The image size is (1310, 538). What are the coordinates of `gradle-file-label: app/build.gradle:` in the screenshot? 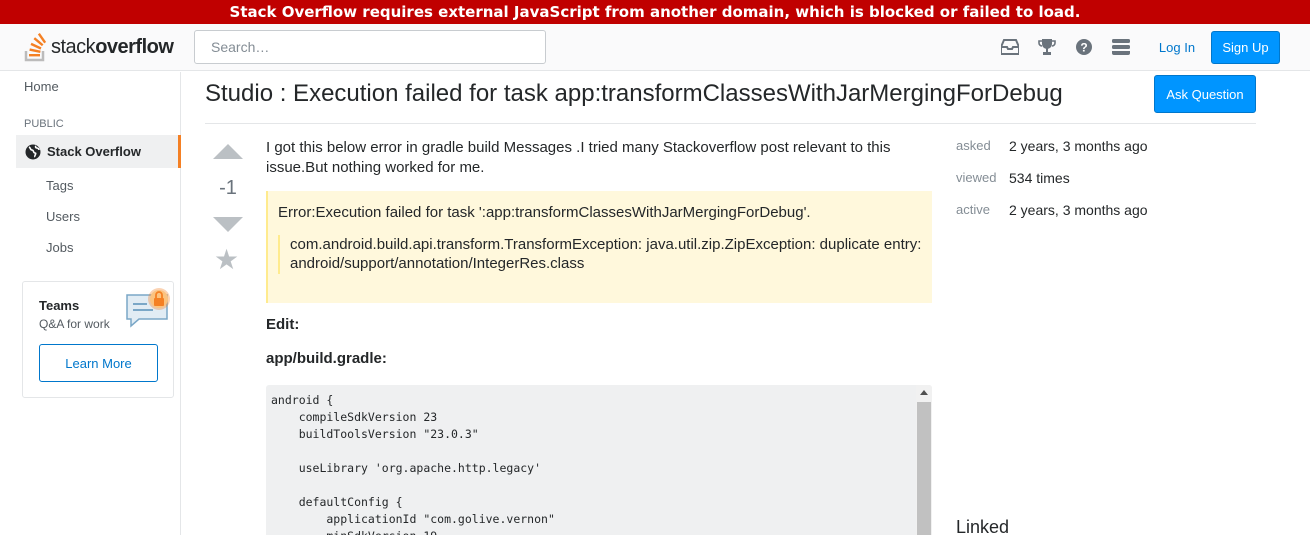 It's located at (326, 358).